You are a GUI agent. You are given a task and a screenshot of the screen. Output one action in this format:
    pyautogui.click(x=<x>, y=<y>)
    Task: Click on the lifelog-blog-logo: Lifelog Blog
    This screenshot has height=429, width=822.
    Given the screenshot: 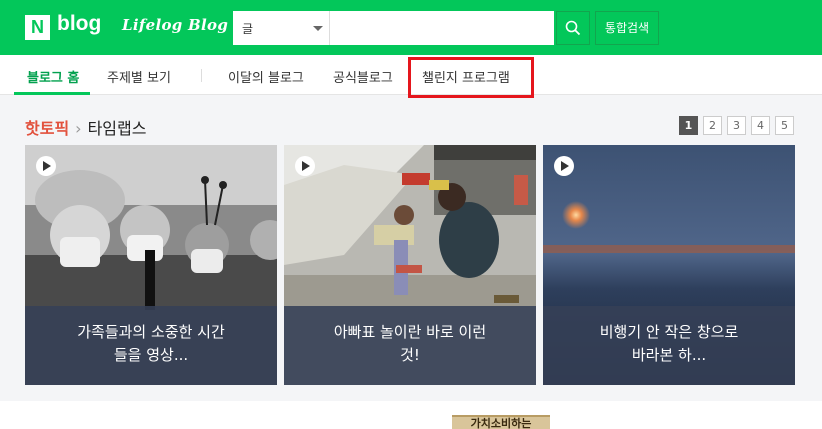 What is the action you would take?
    pyautogui.click(x=175, y=25)
    